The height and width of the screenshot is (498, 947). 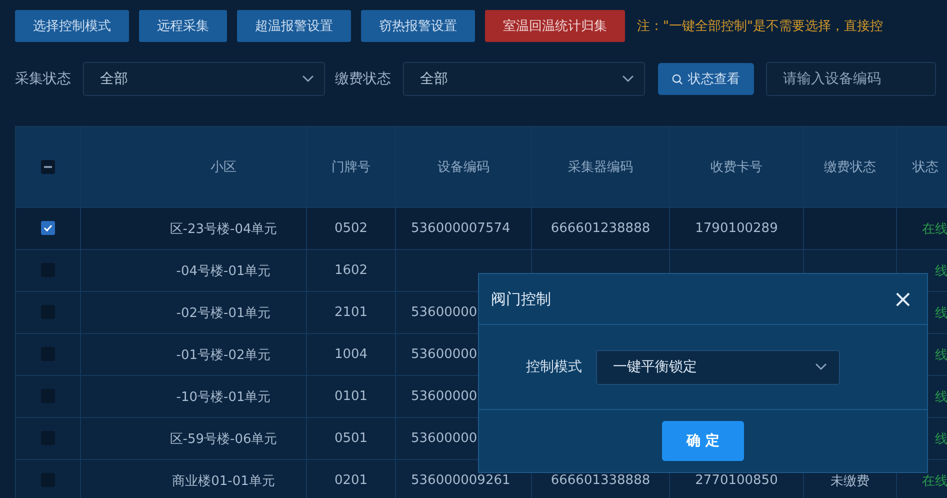 What do you see at coordinates (351, 396) in the screenshot?
I see `table-cell: 0101` at bounding box center [351, 396].